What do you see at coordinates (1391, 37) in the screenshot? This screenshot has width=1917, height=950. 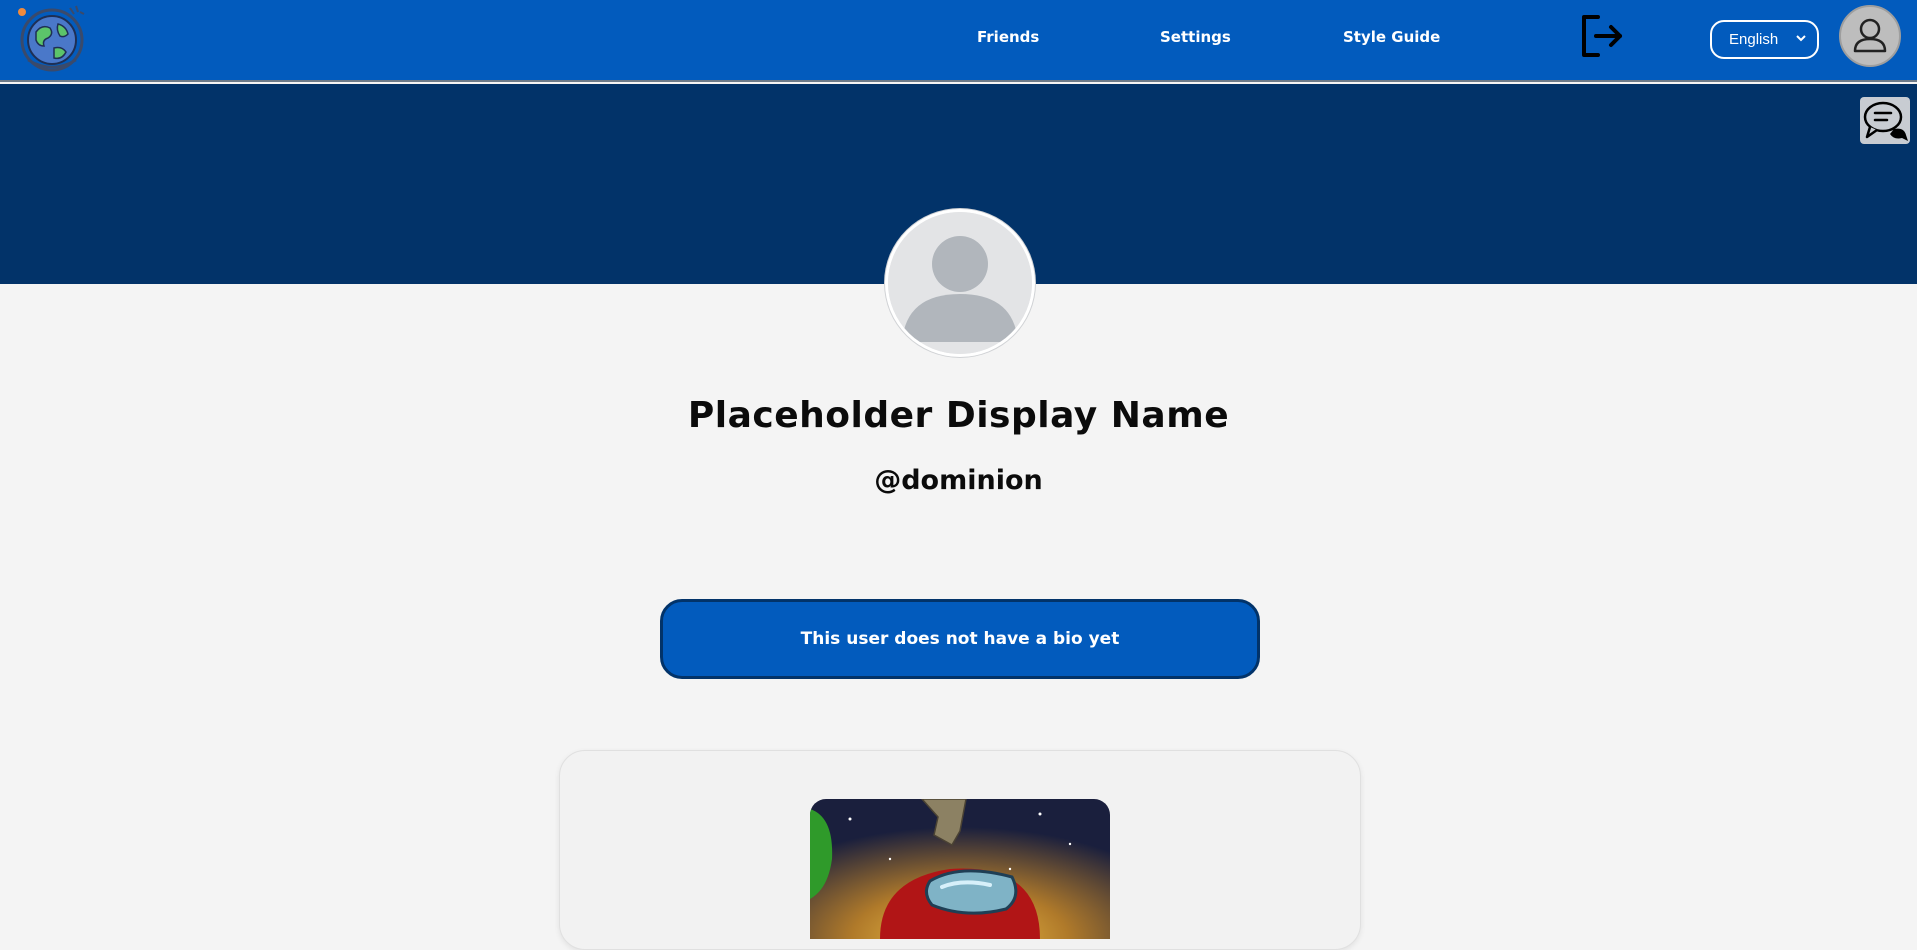 I see `nav-style-guide-link: Style Guide` at bounding box center [1391, 37].